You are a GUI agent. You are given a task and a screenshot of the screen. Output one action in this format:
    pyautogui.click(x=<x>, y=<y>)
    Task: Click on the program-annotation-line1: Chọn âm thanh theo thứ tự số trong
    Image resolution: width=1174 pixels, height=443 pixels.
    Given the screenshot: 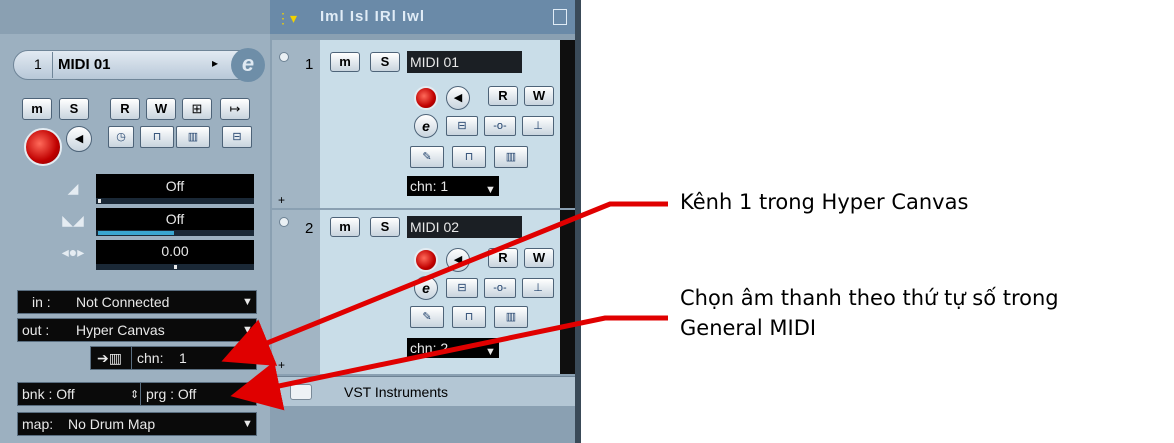 What is the action you would take?
    pyautogui.click(x=869, y=298)
    